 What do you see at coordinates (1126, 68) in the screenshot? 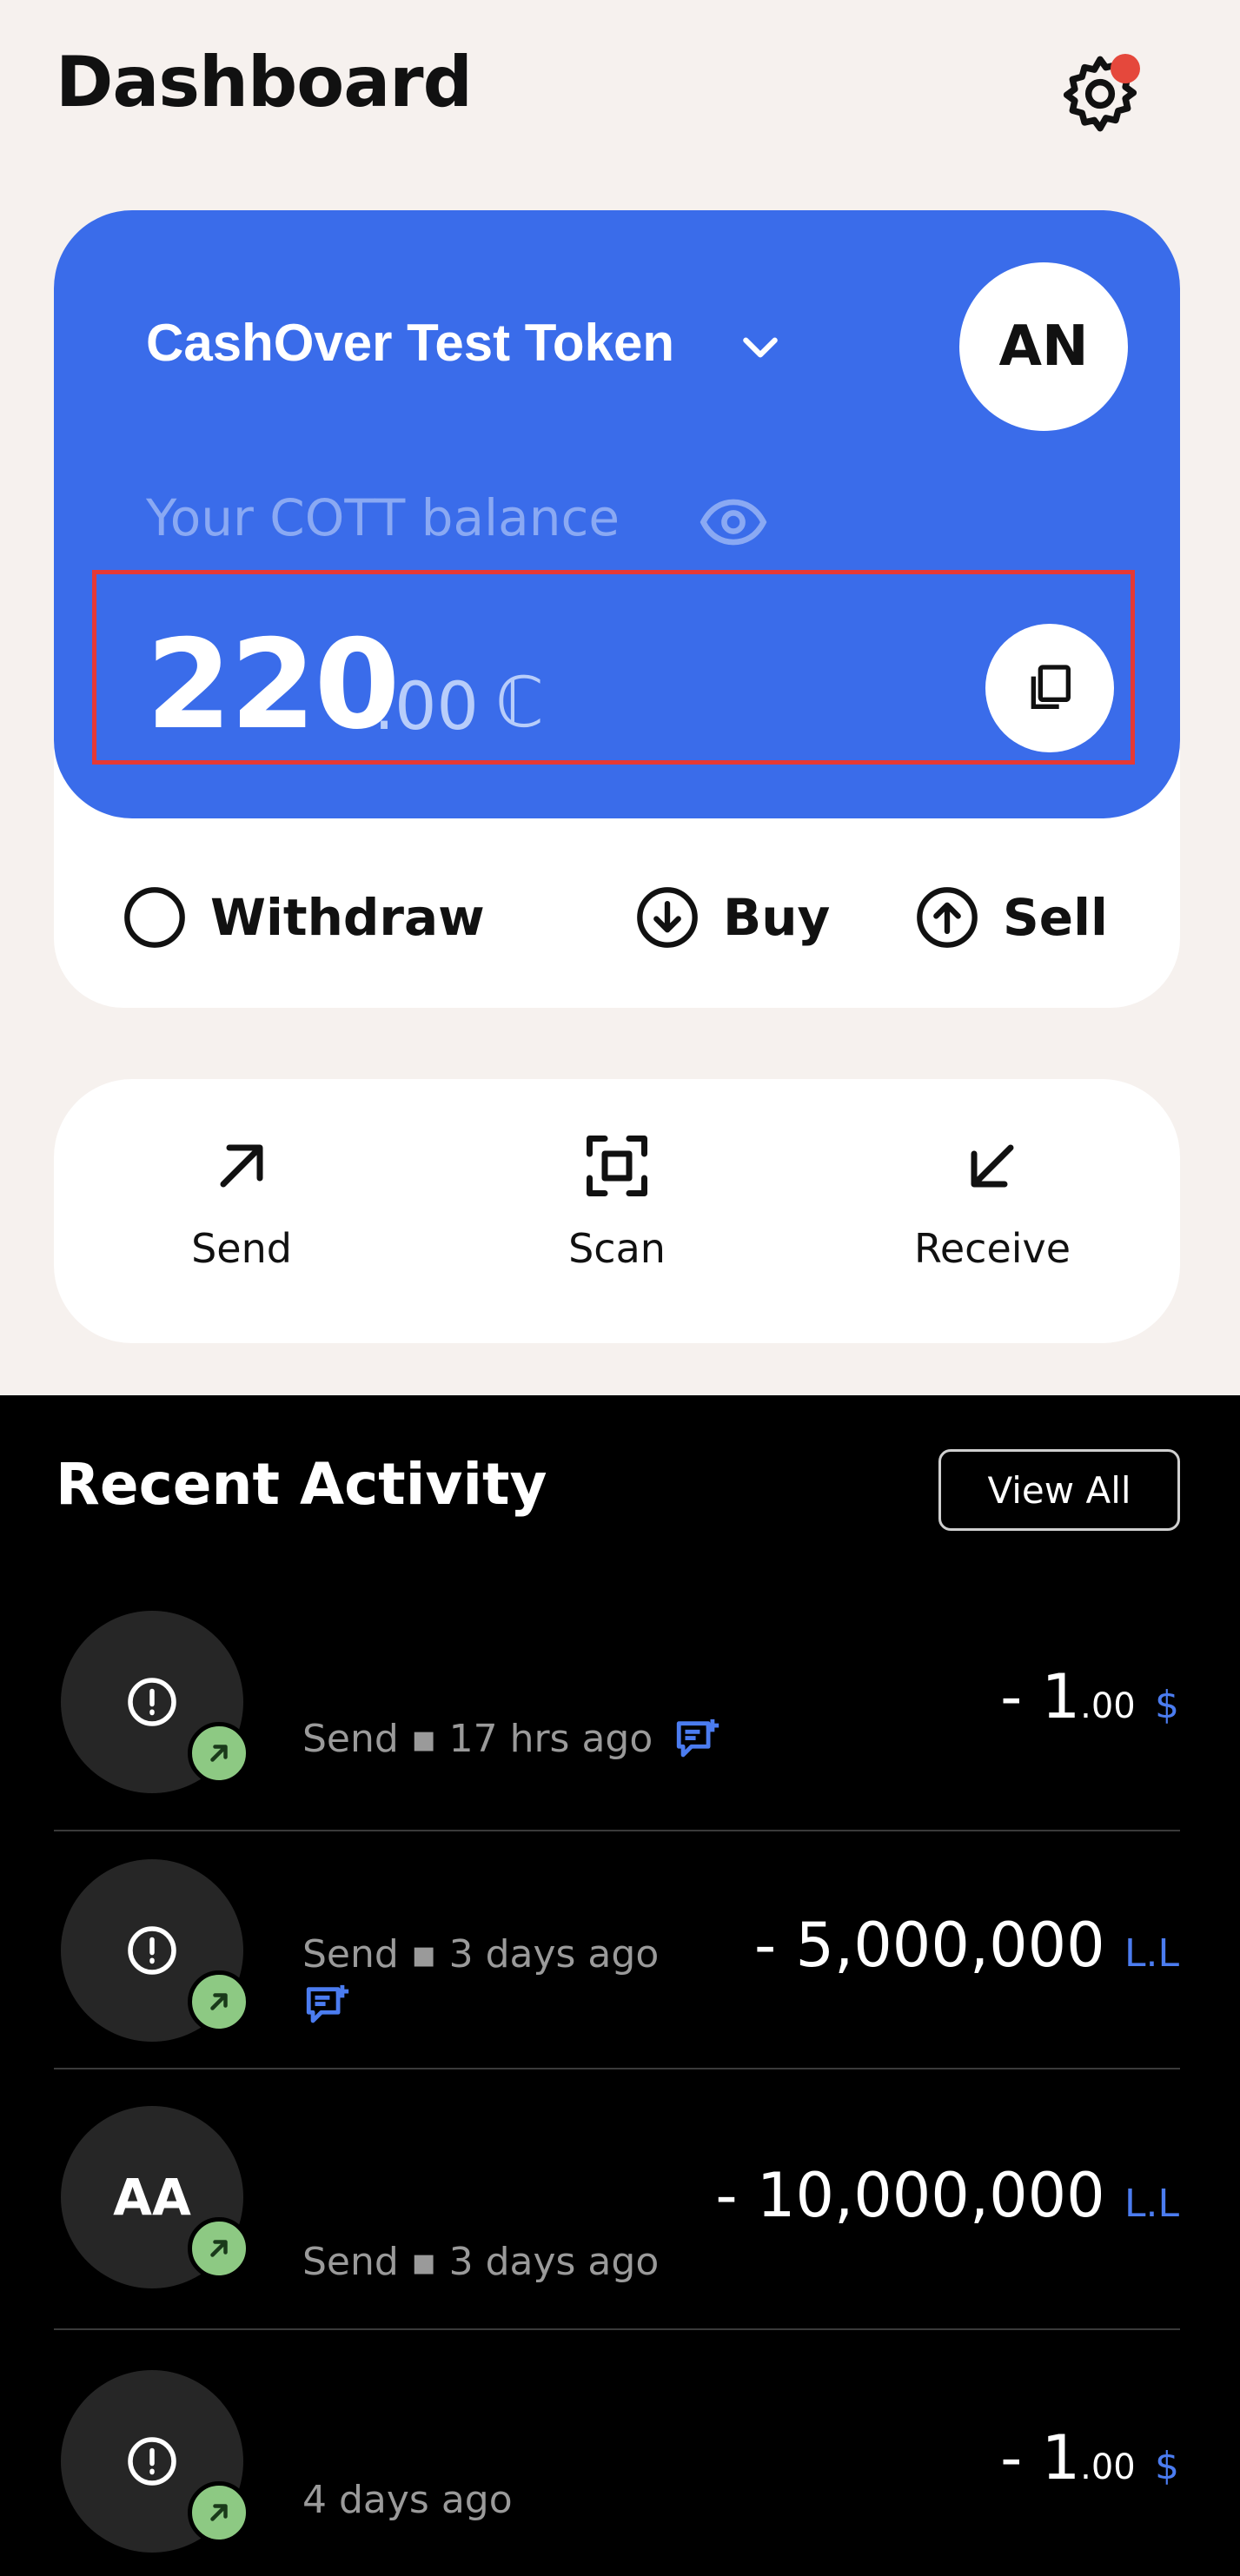
I see `notification-dot` at bounding box center [1126, 68].